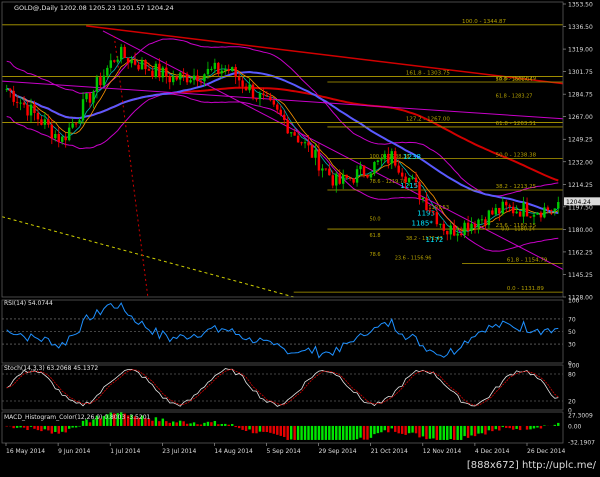 This screenshot has height=477, width=600. I want to click on fib-level-label: 0.0 - 1131.89, so click(525, 289).